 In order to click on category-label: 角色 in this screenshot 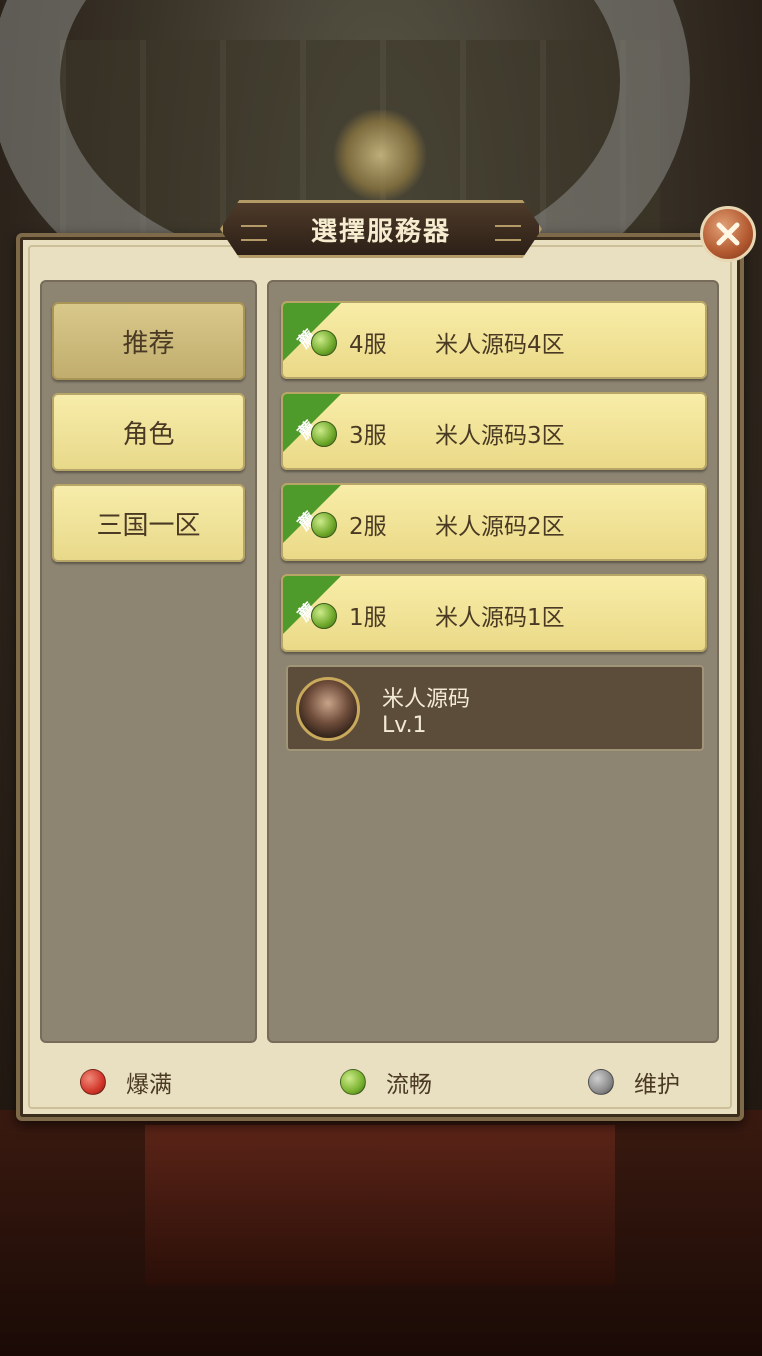, I will do `click(148, 434)`.